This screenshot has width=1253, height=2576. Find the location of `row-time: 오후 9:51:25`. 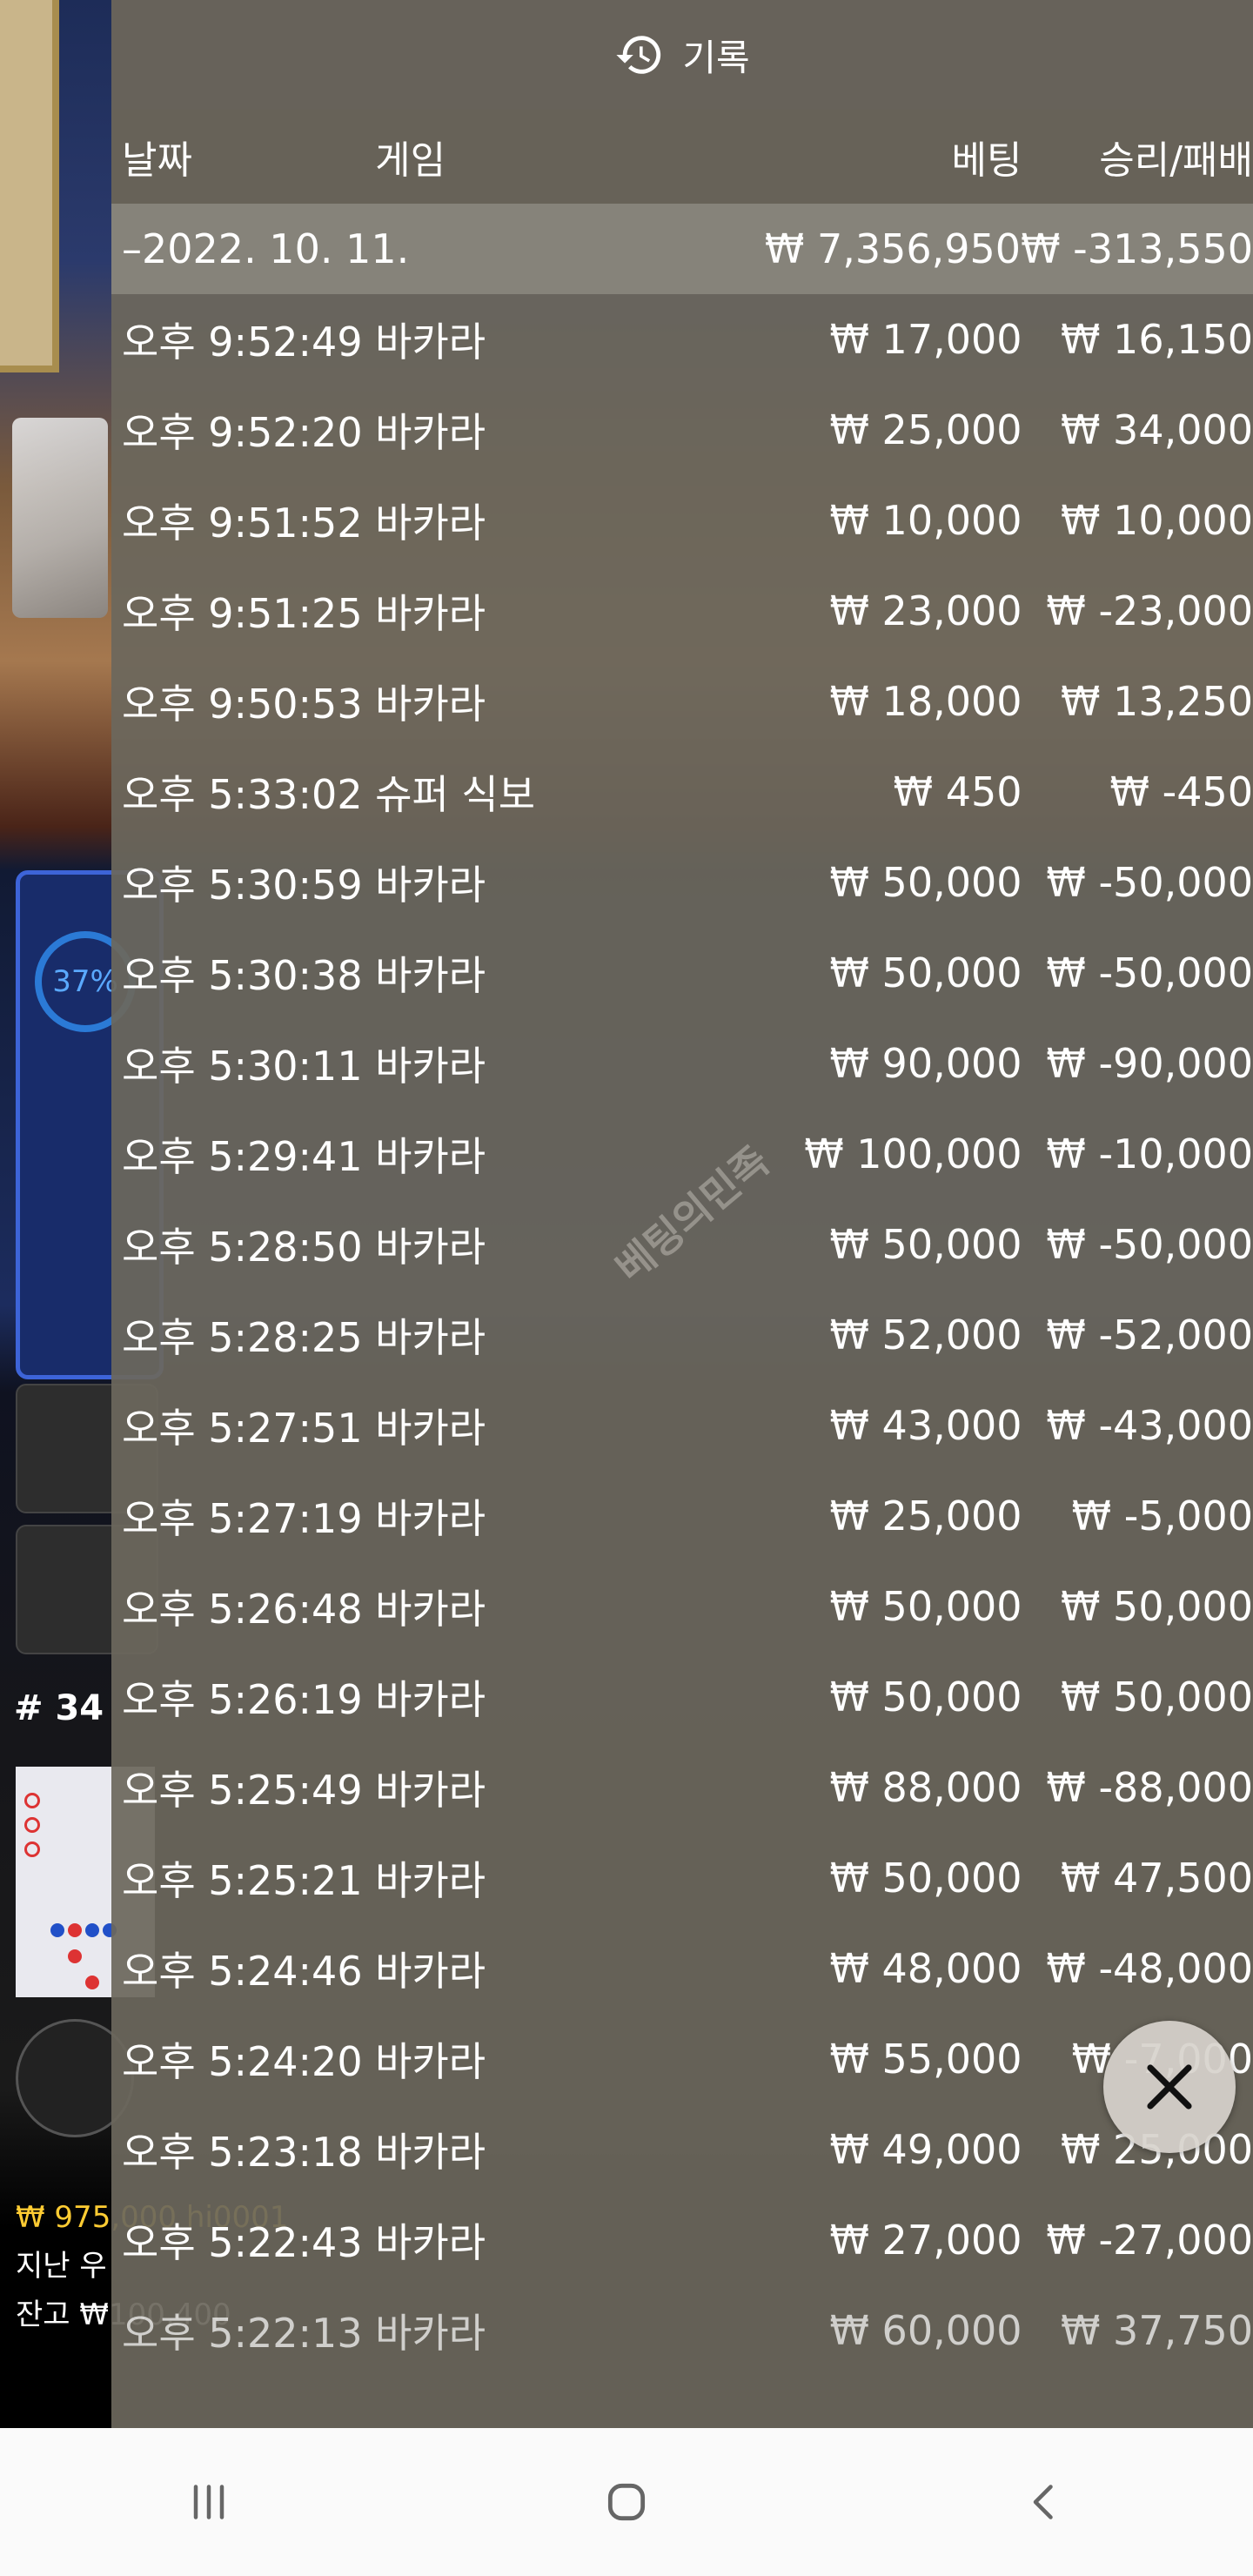

row-time: 오후 9:51:25 is located at coordinates (242, 614).